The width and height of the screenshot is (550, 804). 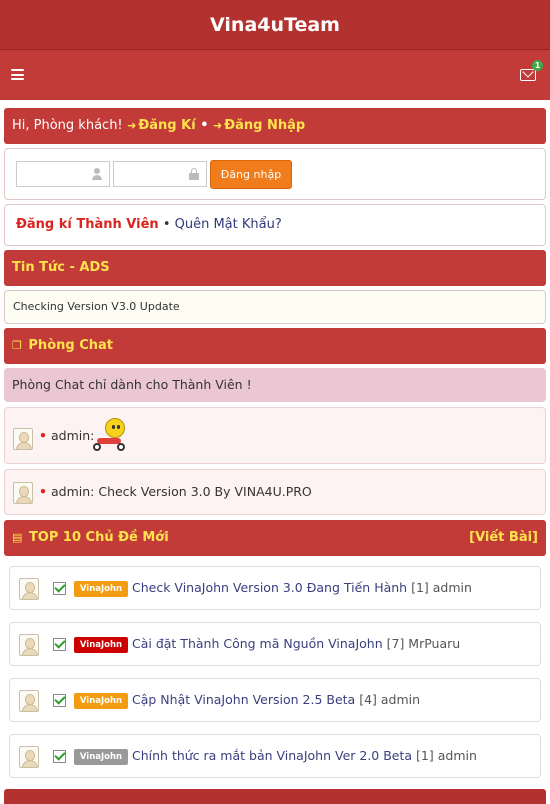 I want to click on sign-in-icon: ➜, so click(x=132, y=125).